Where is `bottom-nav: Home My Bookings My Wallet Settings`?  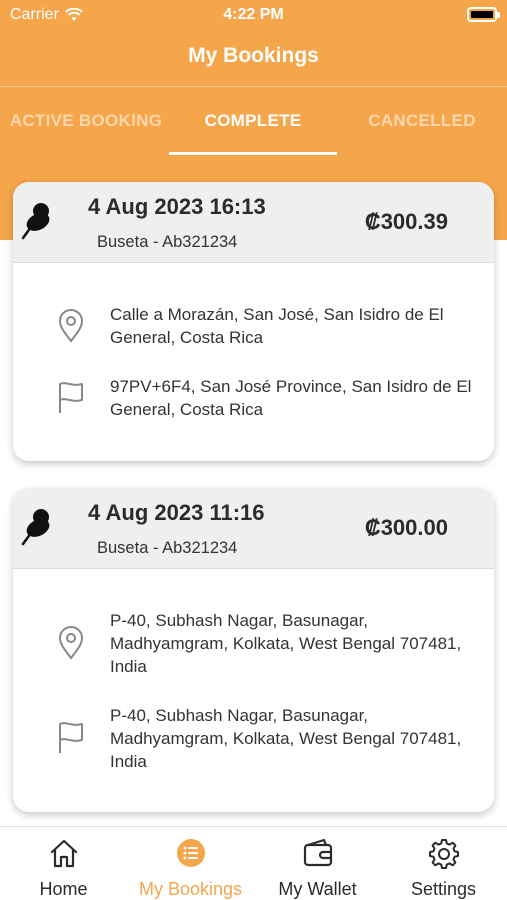
bottom-nav: Home My Bookings My Wallet Settings is located at coordinates (253, 863).